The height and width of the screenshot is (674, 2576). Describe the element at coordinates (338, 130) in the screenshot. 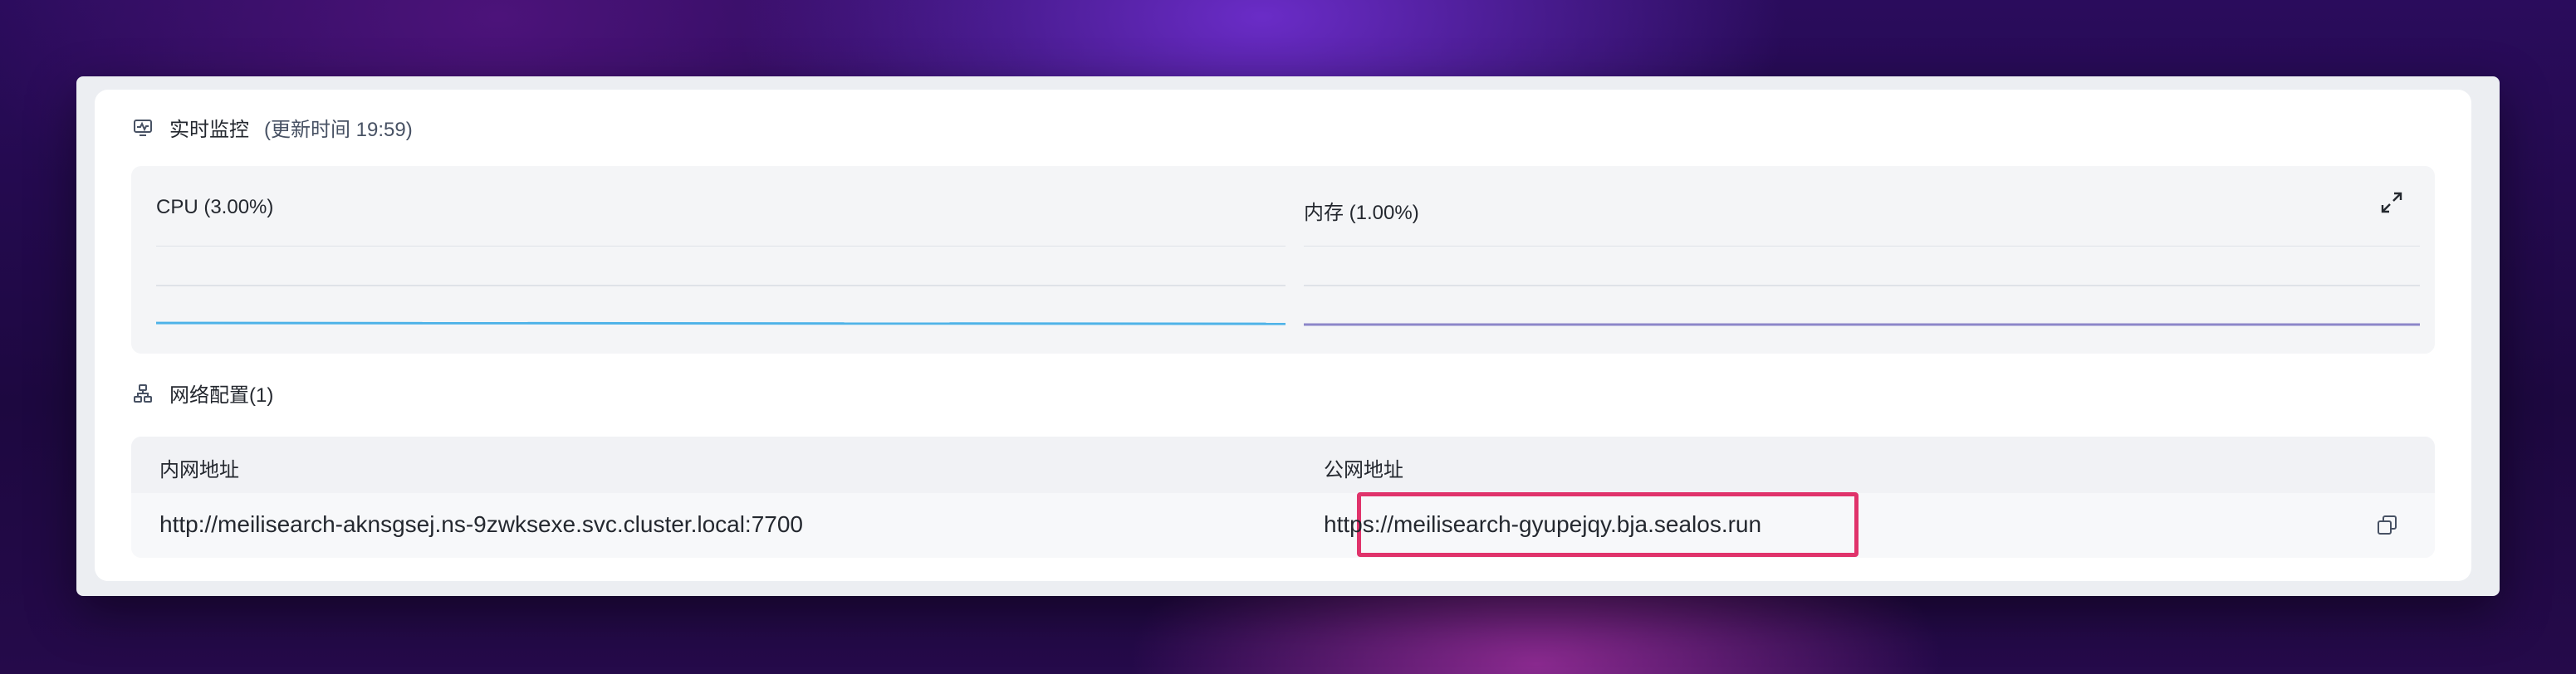

I see `monitor-update-time: (更新时间 19:59)` at that location.